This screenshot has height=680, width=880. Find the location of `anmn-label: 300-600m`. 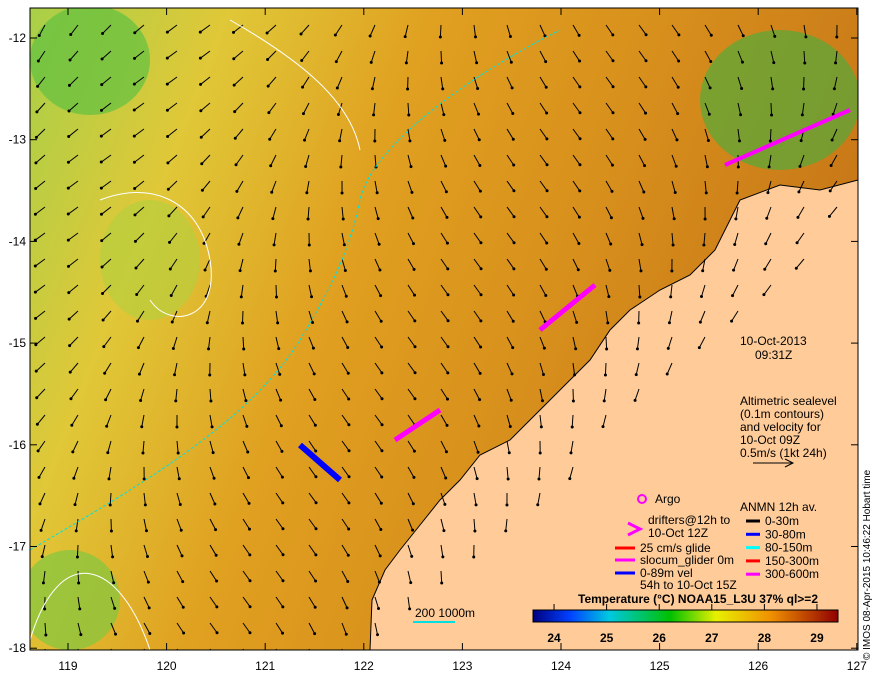

anmn-label: 300-600m is located at coordinates (792, 574).